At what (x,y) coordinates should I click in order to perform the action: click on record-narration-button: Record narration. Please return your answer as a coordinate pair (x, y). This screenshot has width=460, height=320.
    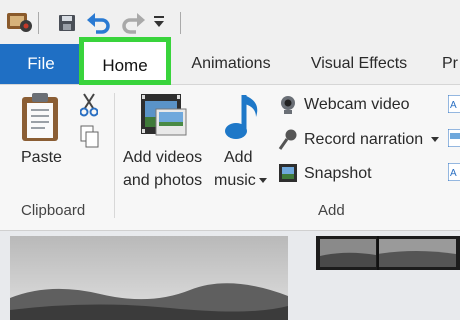
    Looking at the image, I should click on (363, 140).